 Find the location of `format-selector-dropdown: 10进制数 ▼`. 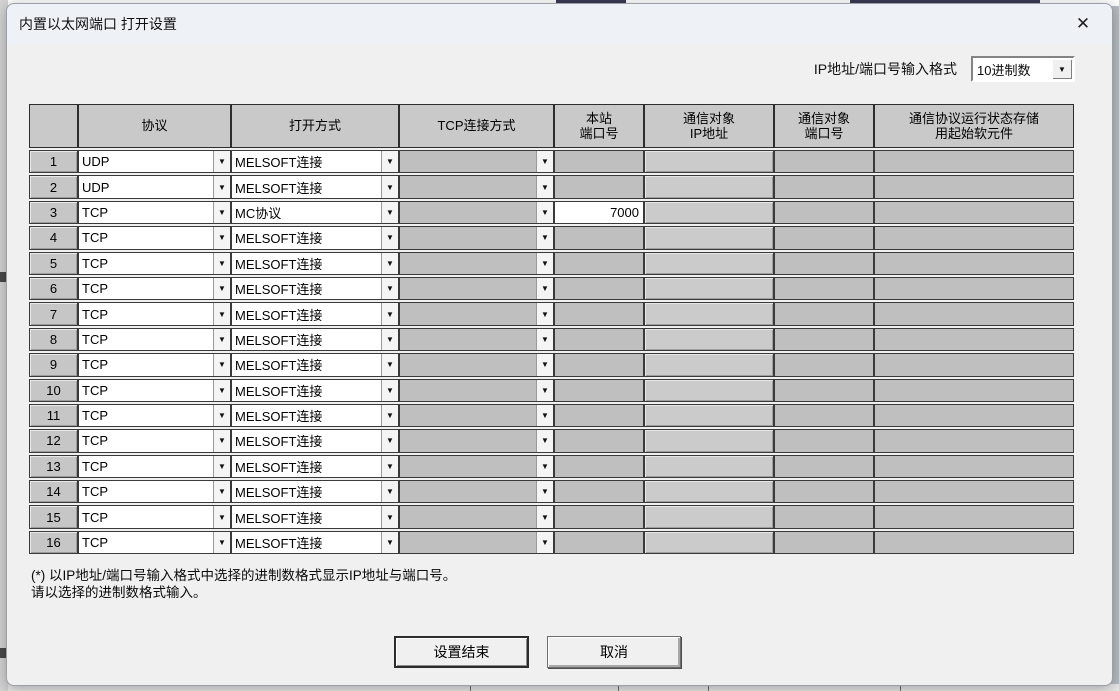

format-selector-dropdown: 10进制数 ▼ is located at coordinates (1023, 69).